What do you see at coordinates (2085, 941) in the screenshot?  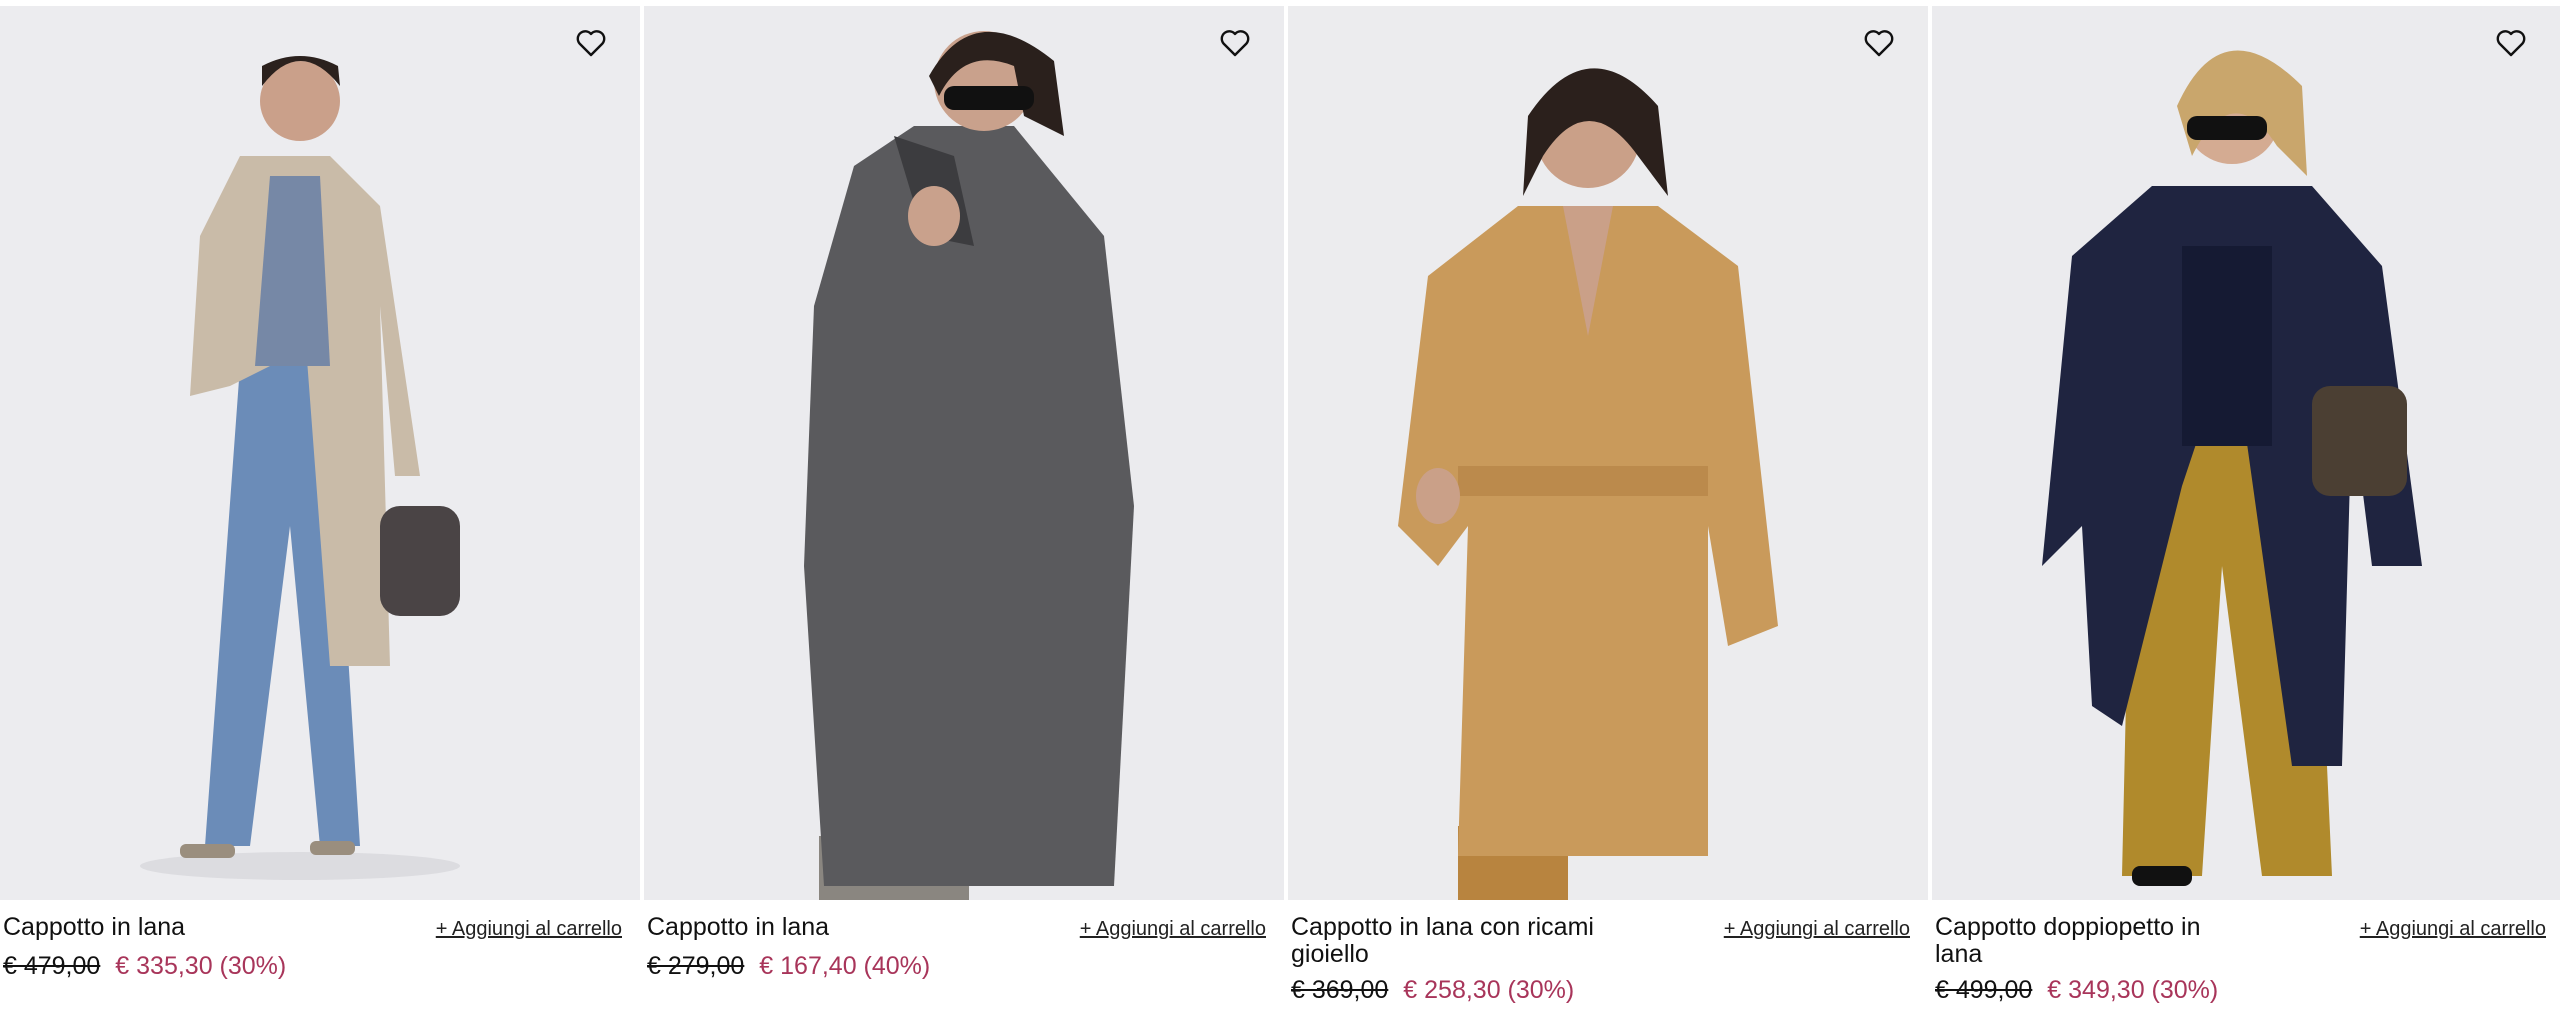 I see `product-title: Cappotto doppiopetto in lana` at bounding box center [2085, 941].